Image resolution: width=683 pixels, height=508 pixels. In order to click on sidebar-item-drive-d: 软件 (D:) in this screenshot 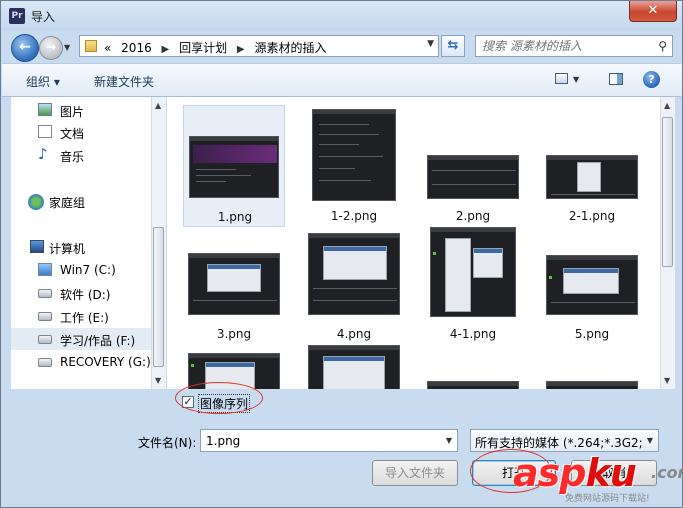, I will do `click(81, 293)`.